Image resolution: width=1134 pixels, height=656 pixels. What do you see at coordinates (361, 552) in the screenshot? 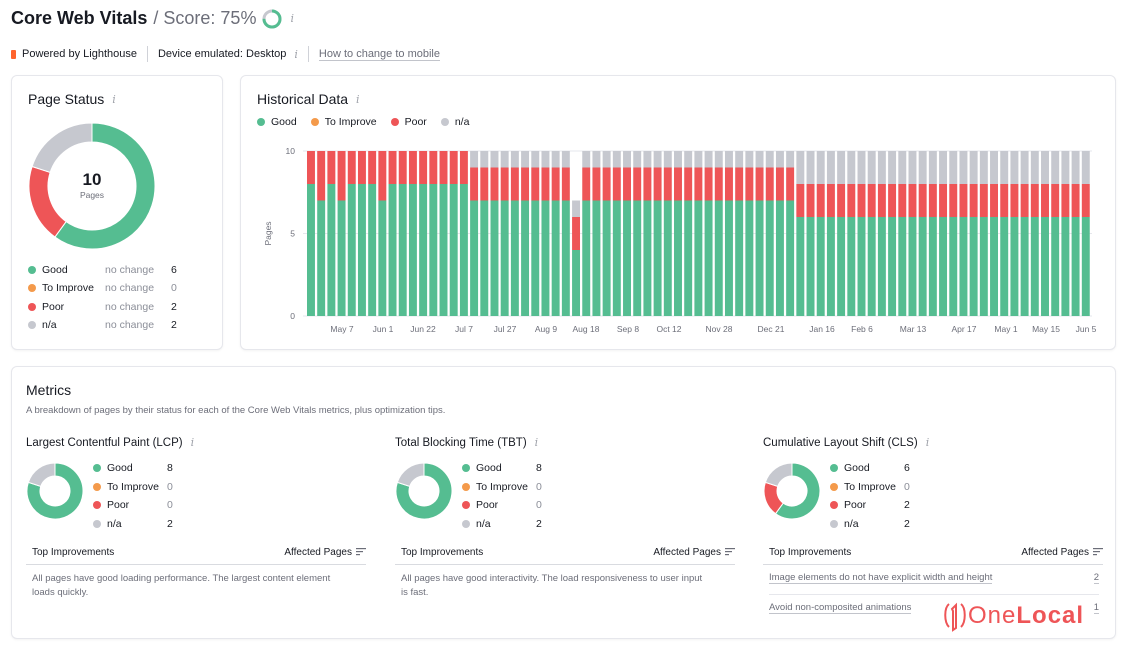
I see `sort-icon` at bounding box center [361, 552].